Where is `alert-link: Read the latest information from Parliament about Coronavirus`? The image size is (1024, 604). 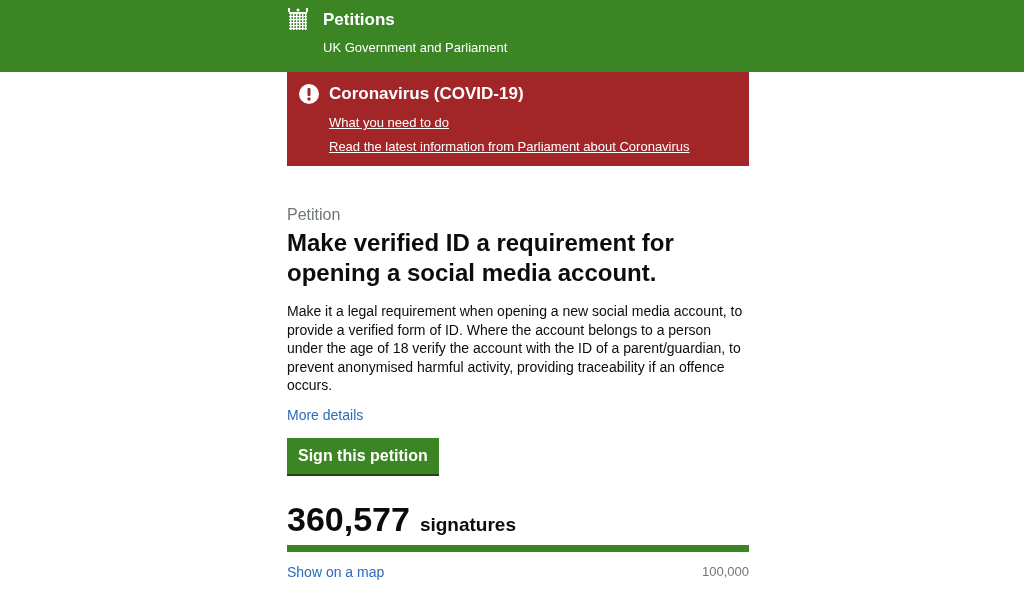 alert-link: Read the latest information from Parliament about Coronavirus is located at coordinates (509, 146).